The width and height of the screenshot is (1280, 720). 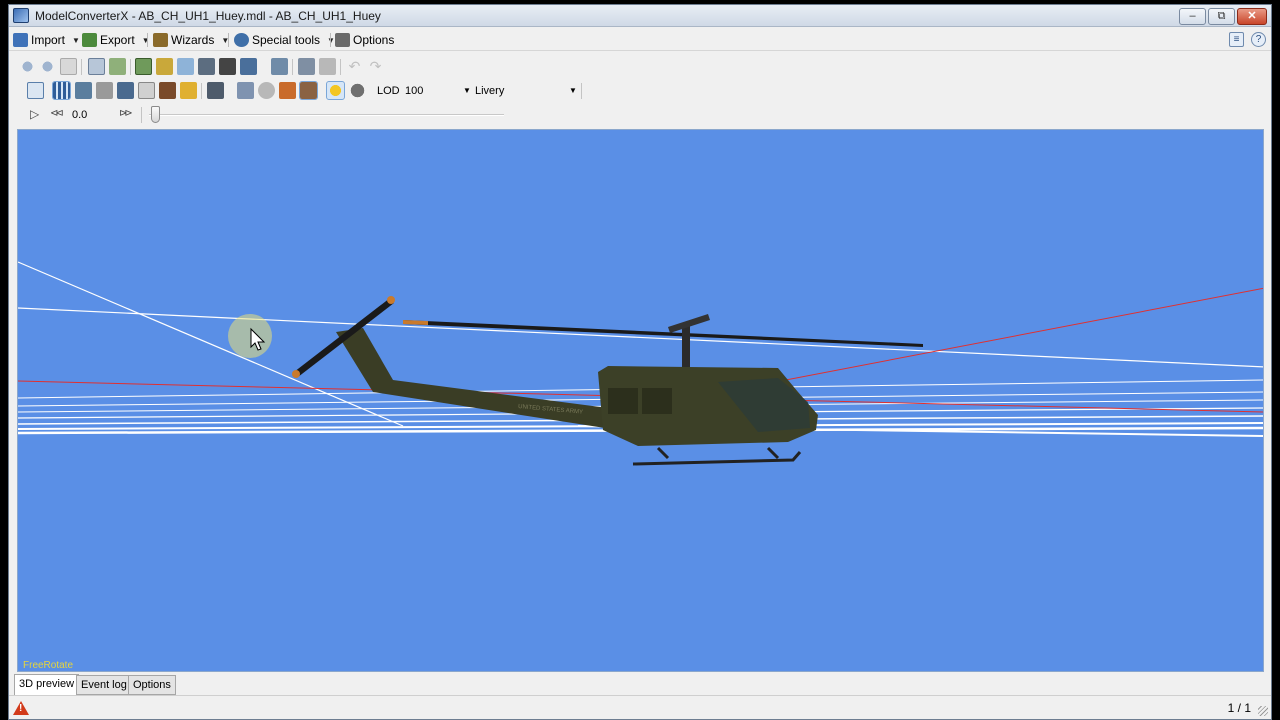 I want to click on environment-icon, so click(x=357, y=90).